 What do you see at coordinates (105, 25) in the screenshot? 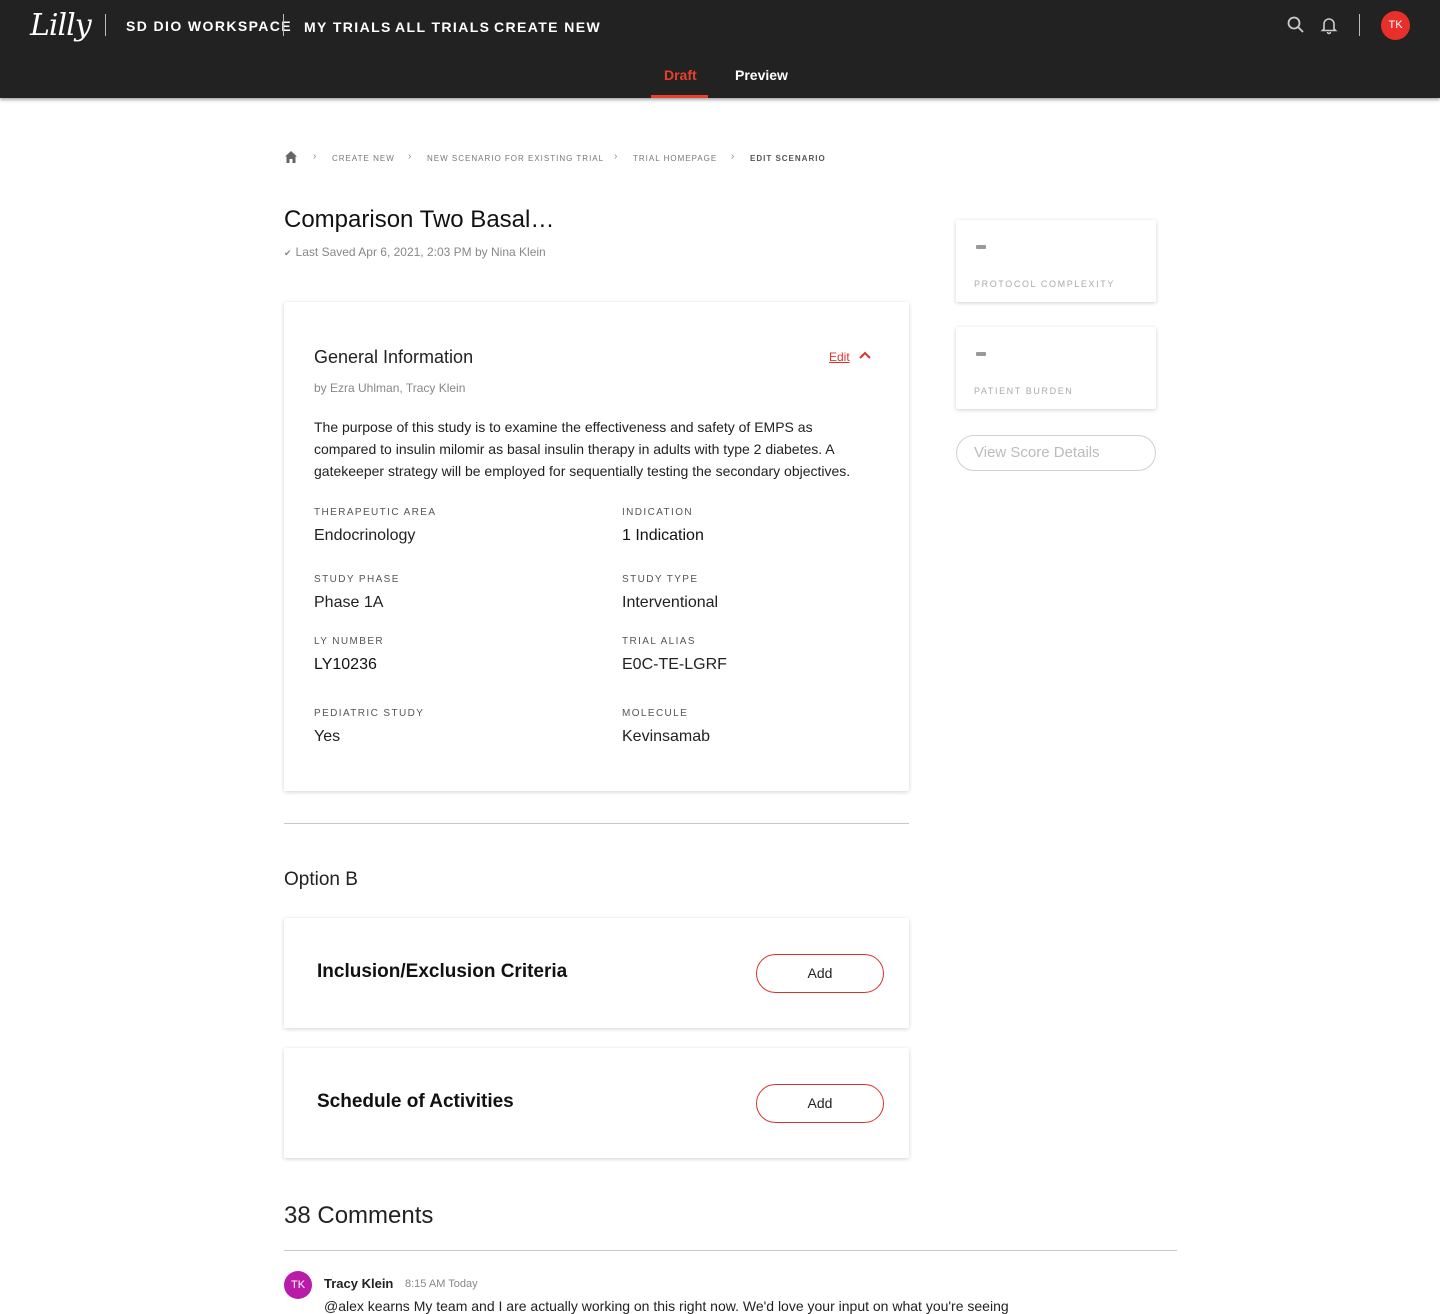
I see `logo-divider` at bounding box center [105, 25].